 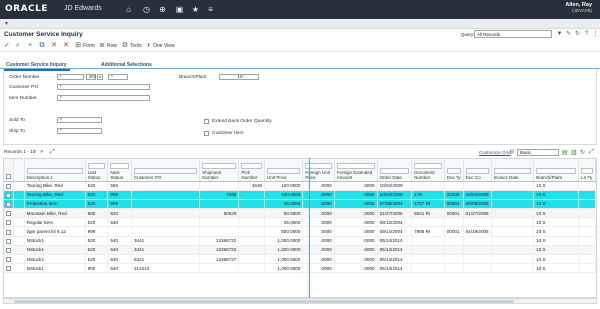 What do you see at coordinates (179, 9) in the screenshot?
I see `tasks-icon: ▣` at bounding box center [179, 9].